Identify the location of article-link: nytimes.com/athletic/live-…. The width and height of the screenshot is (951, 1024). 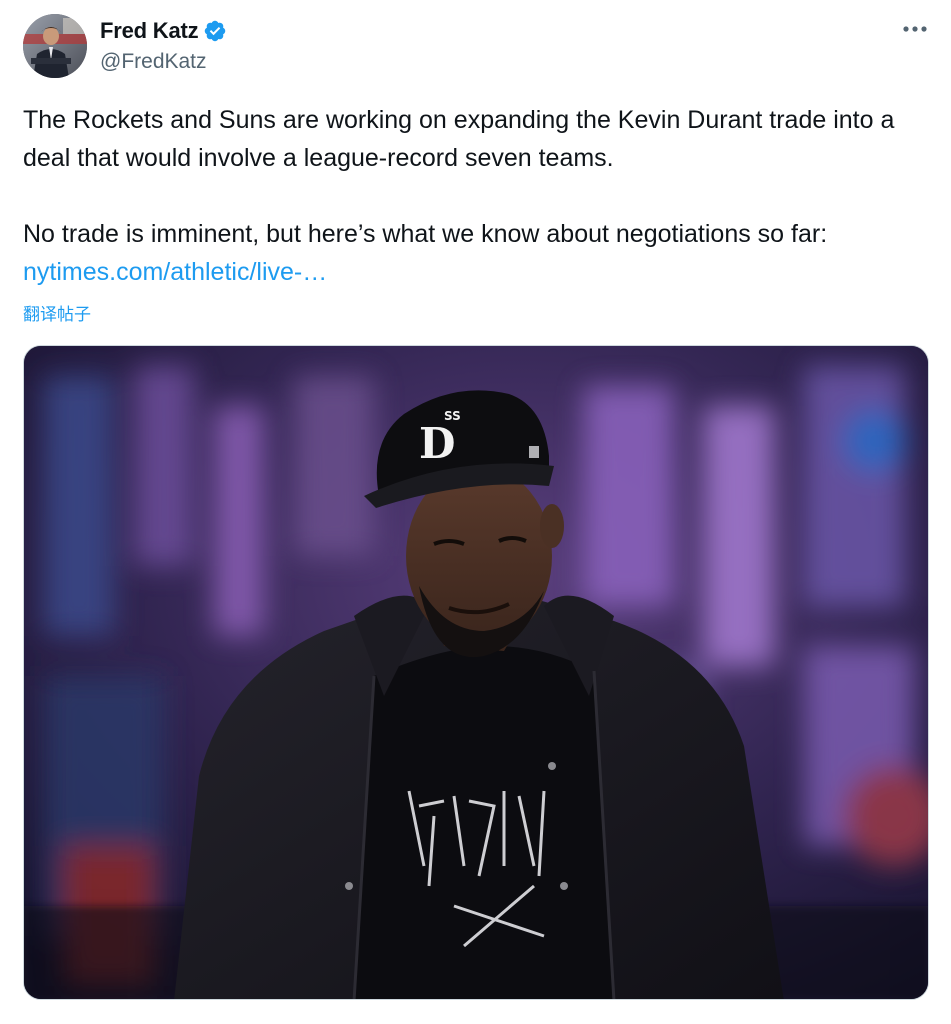
(175, 272).